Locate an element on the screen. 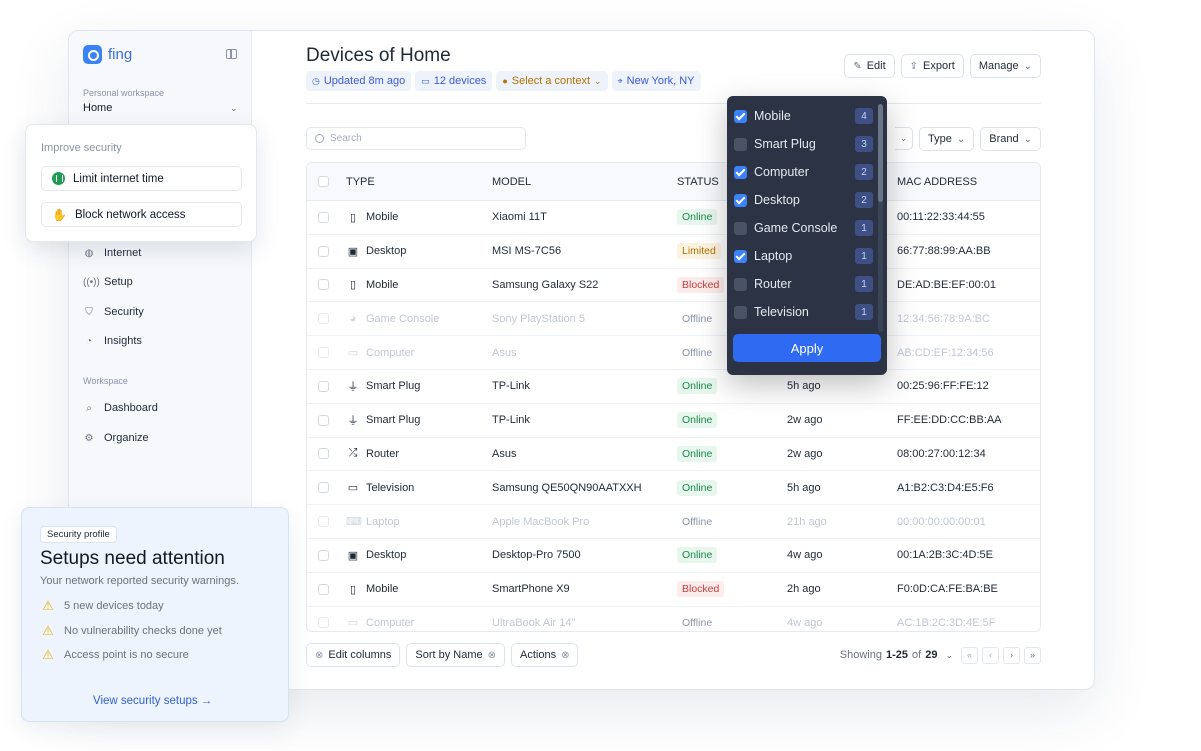  option-count: 4 is located at coordinates (864, 116).